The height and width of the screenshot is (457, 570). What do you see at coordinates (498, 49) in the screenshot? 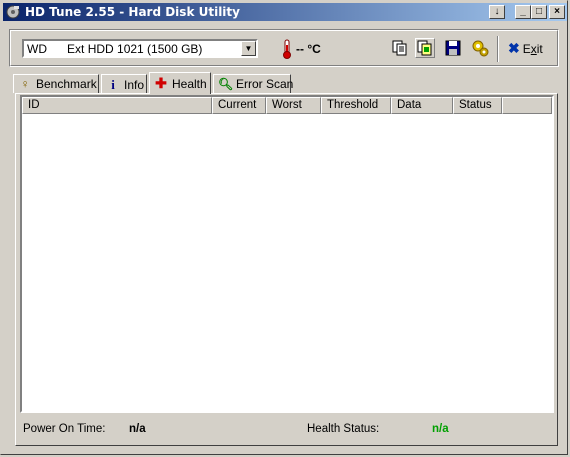
I see `toolbar-separator` at bounding box center [498, 49].